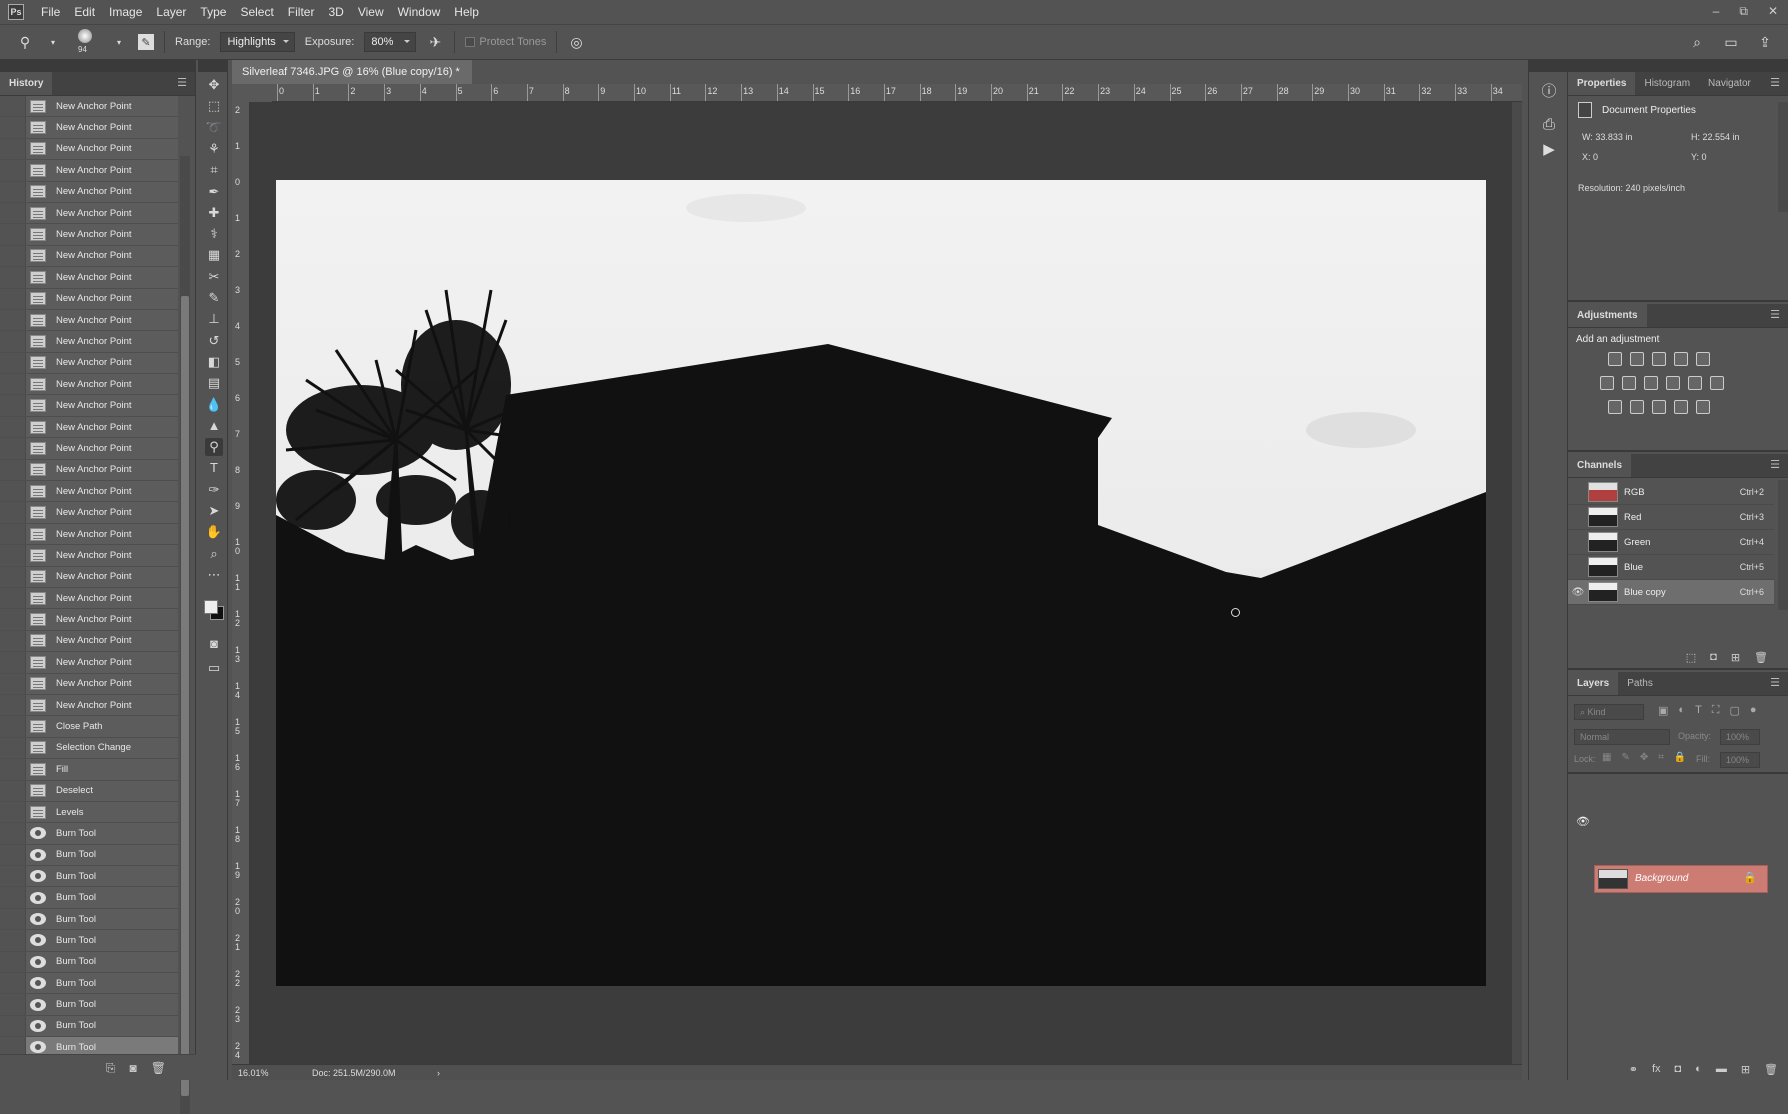 The image size is (1788, 1114). What do you see at coordinates (25, 42) in the screenshot?
I see `dodge-tool-icon: ⚲` at bounding box center [25, 42].